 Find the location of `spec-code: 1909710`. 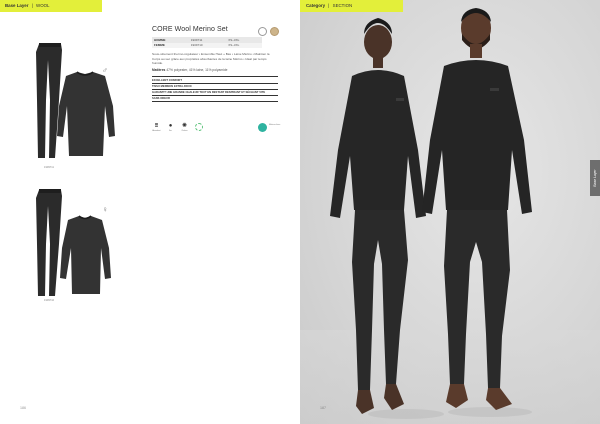

spec-code: 1909710 is located at coordinates (207, 45).